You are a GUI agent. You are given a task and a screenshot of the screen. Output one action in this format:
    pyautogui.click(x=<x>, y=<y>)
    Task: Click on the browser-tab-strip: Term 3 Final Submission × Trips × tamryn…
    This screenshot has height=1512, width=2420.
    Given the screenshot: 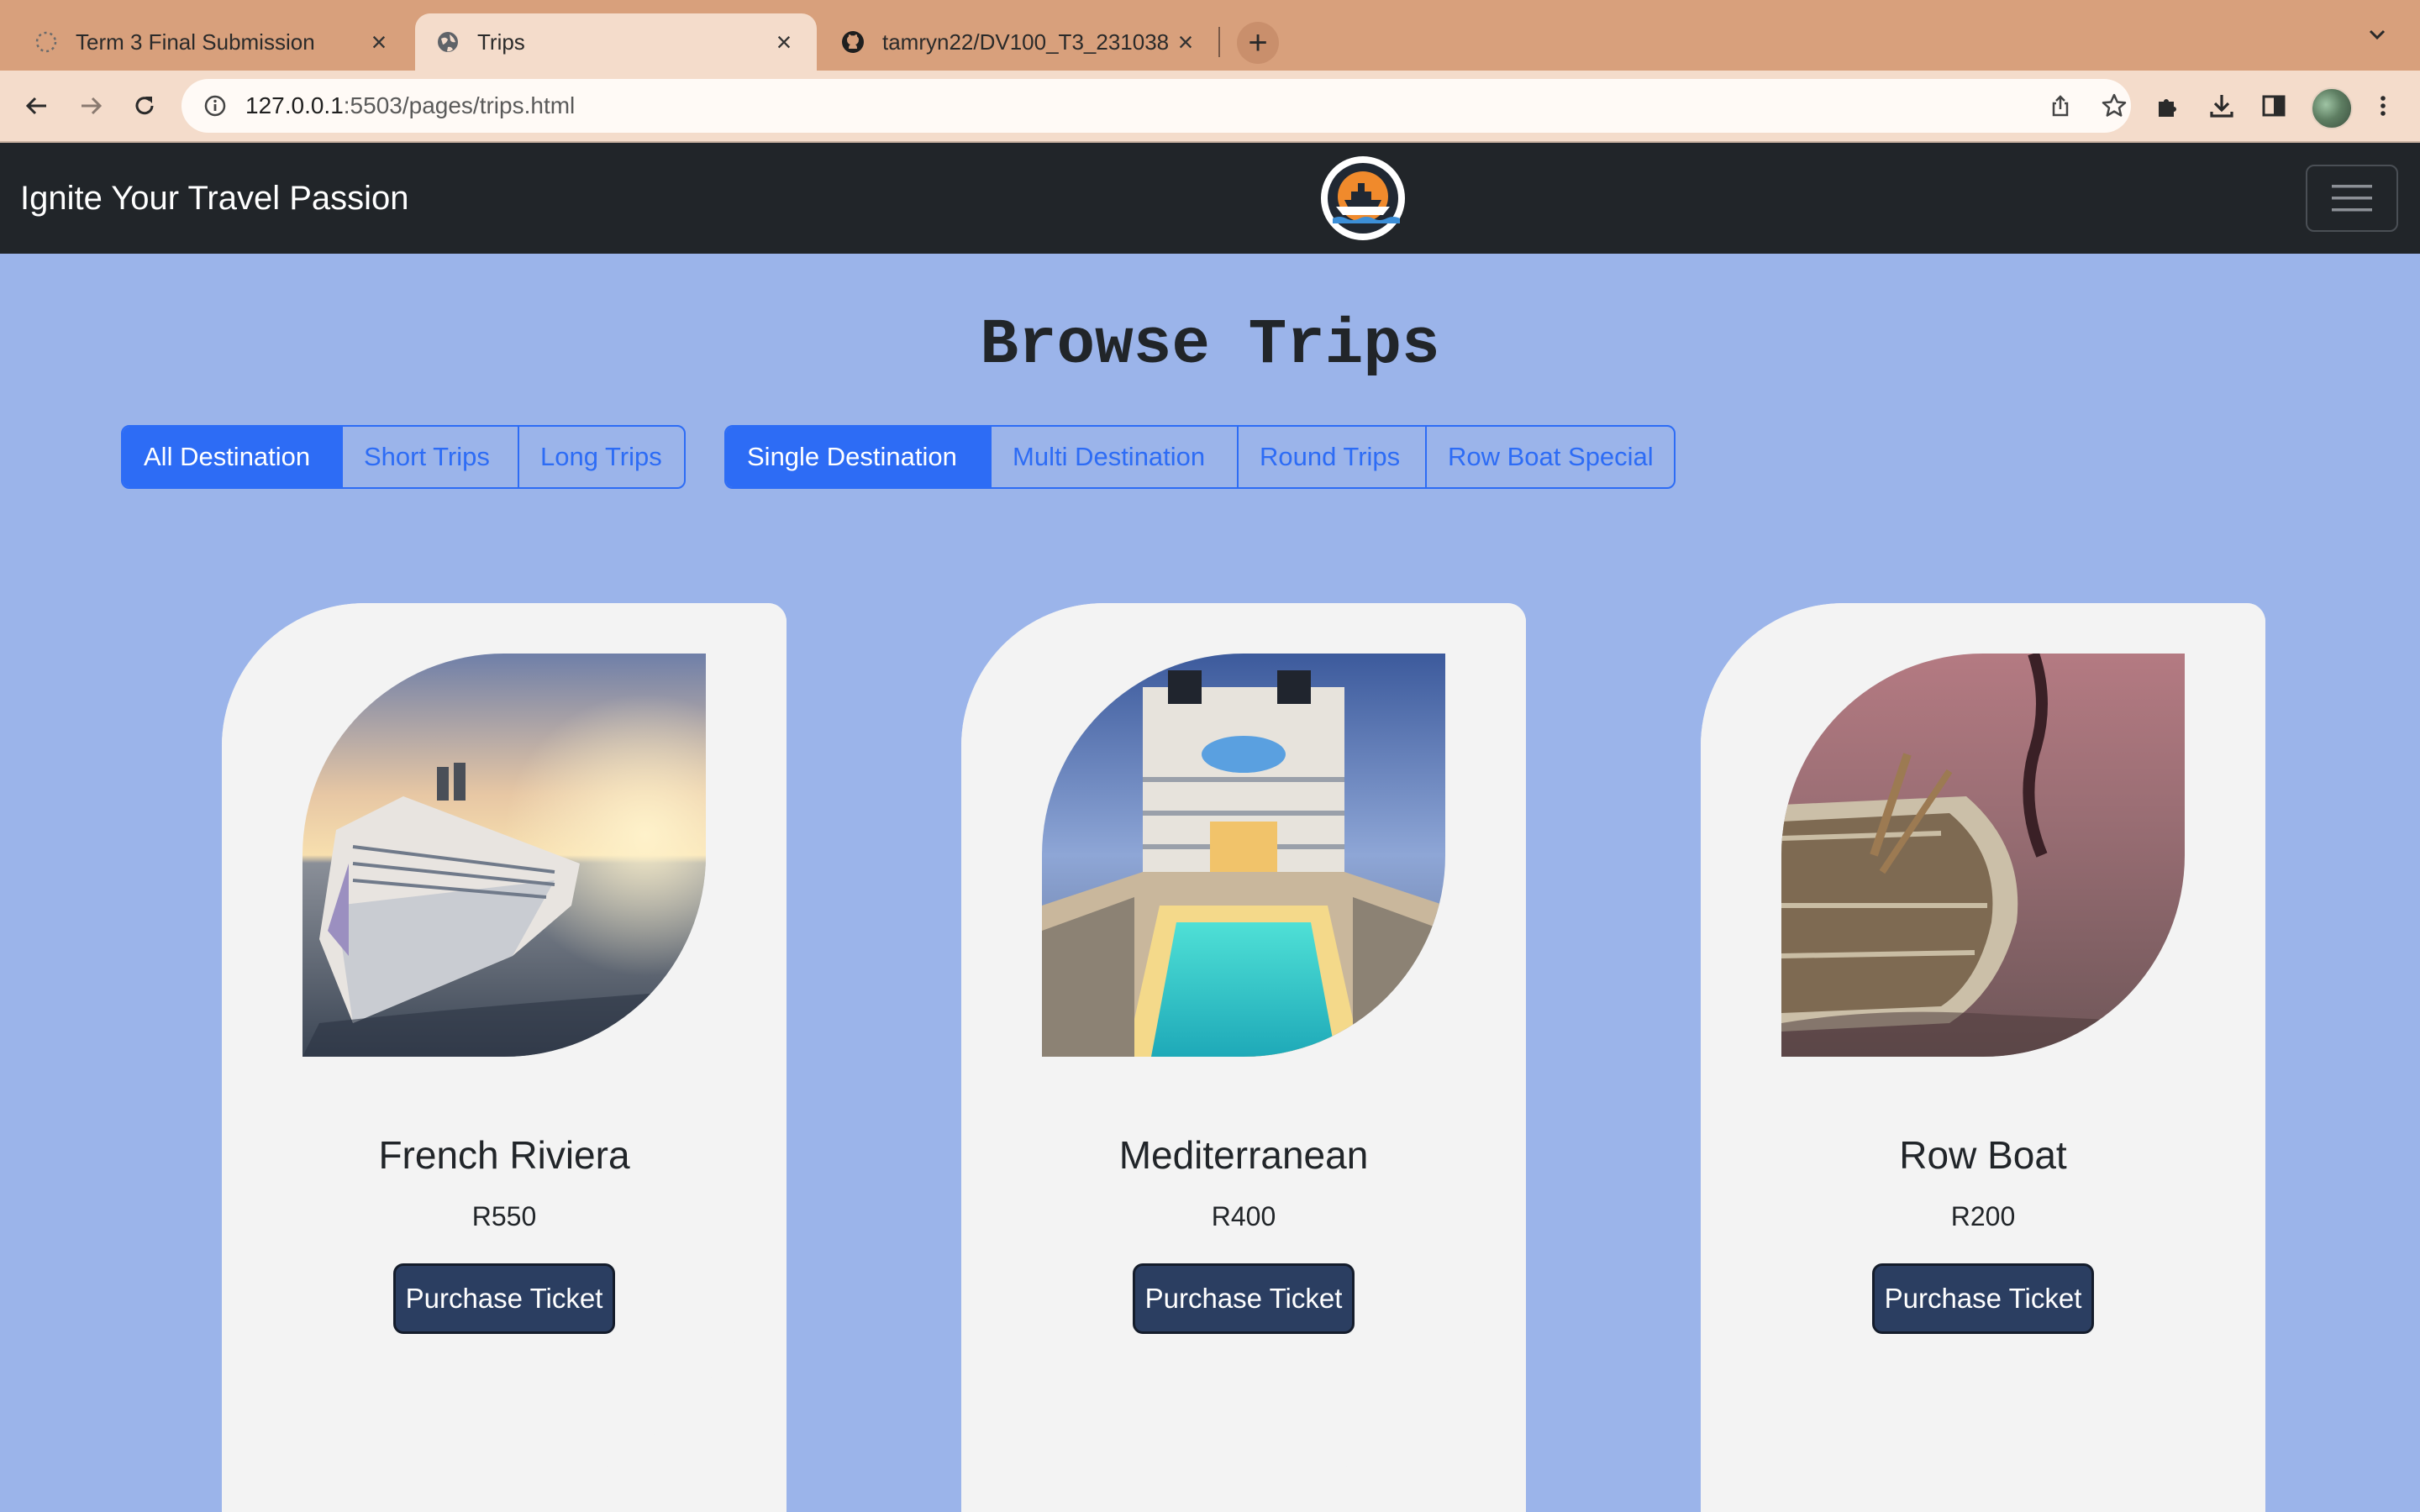 What is the action you would take?
    pyautogui.click(x=1210, y=35)
    